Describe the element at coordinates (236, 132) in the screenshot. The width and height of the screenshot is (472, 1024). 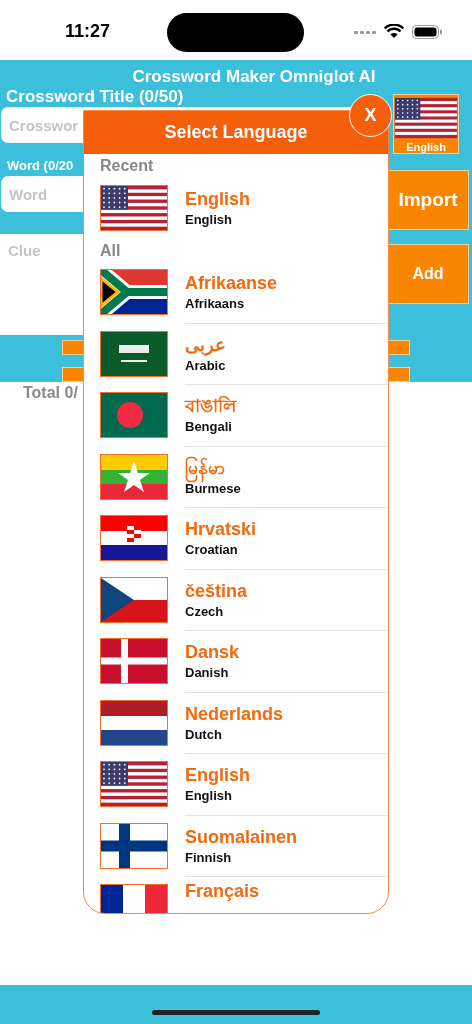
I see `dialog-title: Select Language` at that location.